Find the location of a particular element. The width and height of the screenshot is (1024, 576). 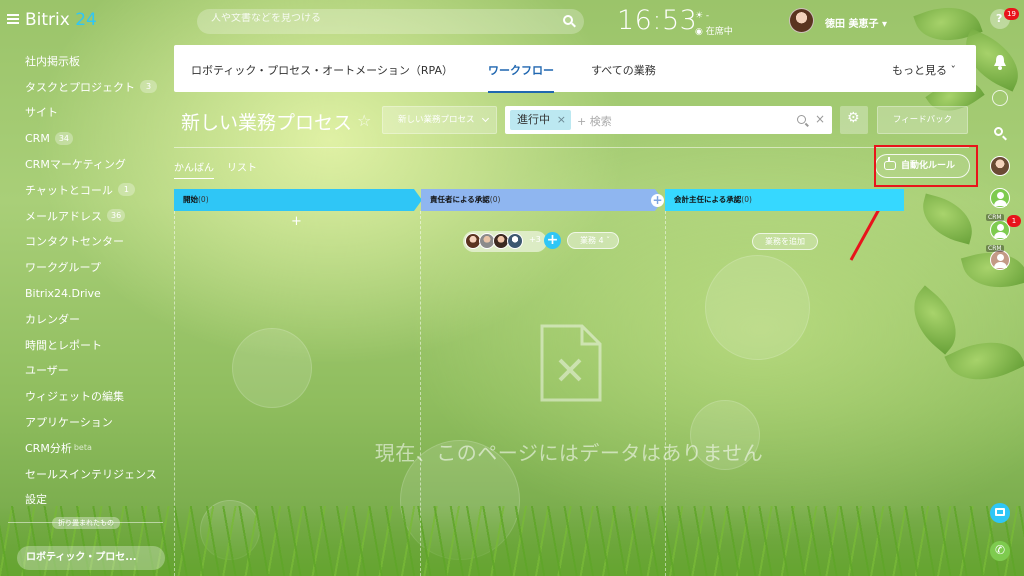

clock: 16:53 is located at coordinates (657, 20).